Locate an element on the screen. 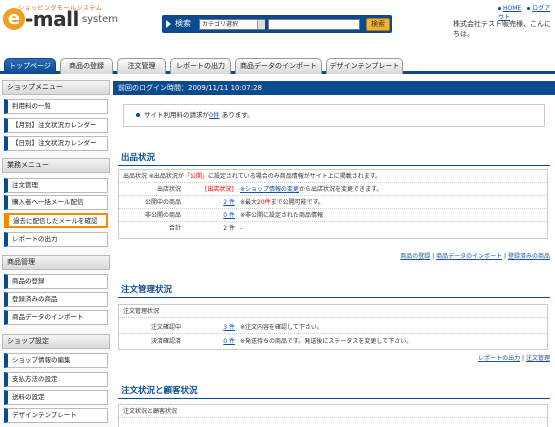  logo-mall: -mall is located at coordinates (52, 19).